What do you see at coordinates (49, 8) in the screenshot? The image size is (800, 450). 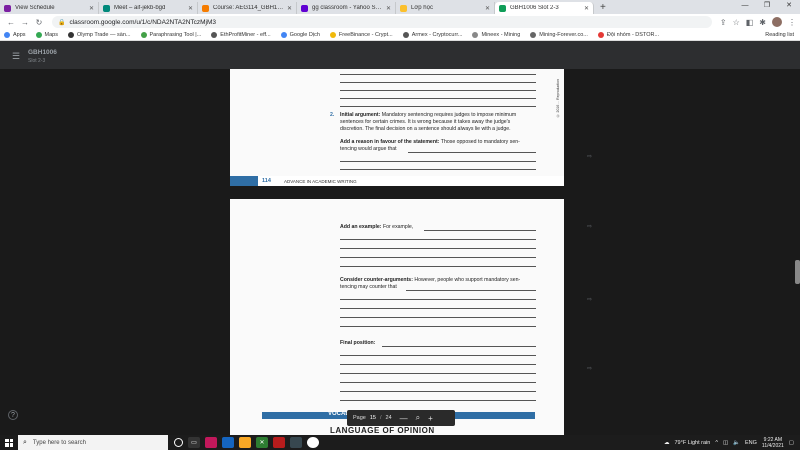 I see `browser-tab: View Schedule ✕` at bounding box center [49, 8].